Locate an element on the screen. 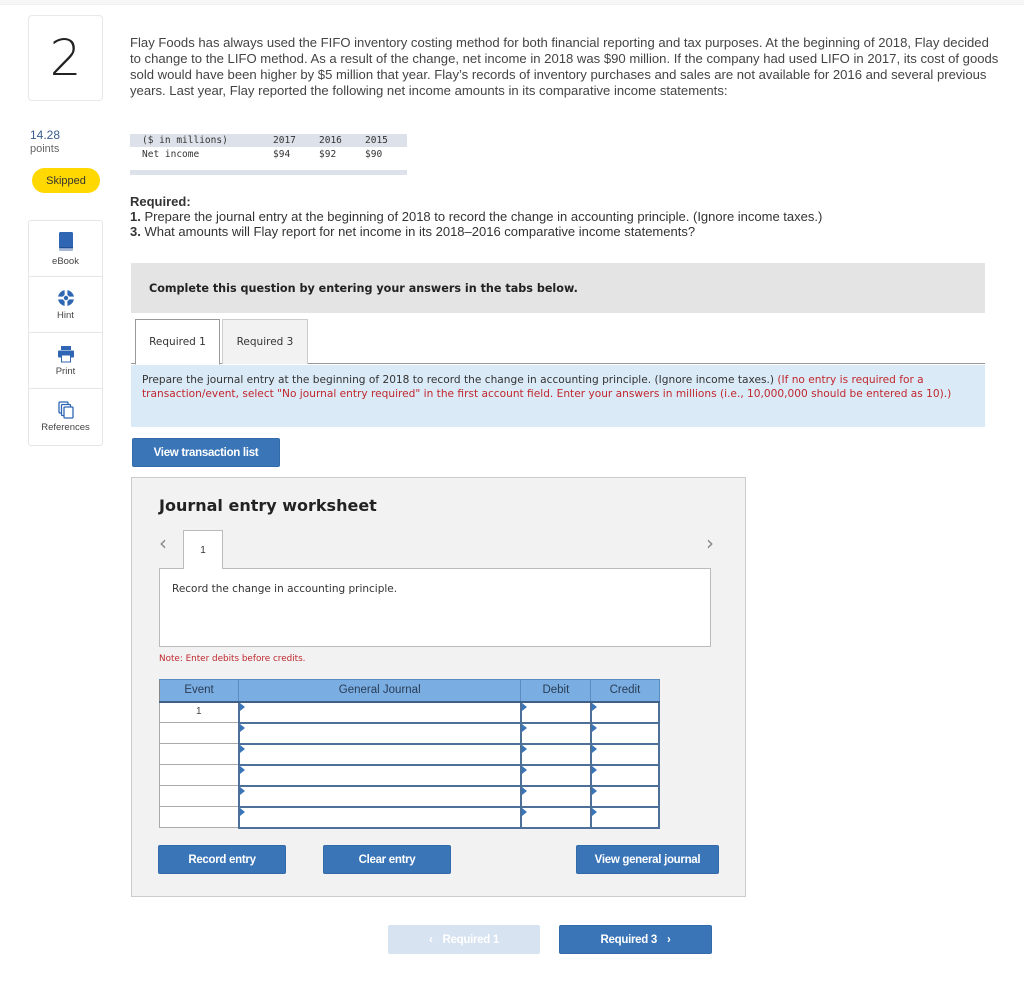 The width and height of the screenshot is (1024, 985). tab-bar: Required 1 Required 3 is located at coordinates (558, 342).